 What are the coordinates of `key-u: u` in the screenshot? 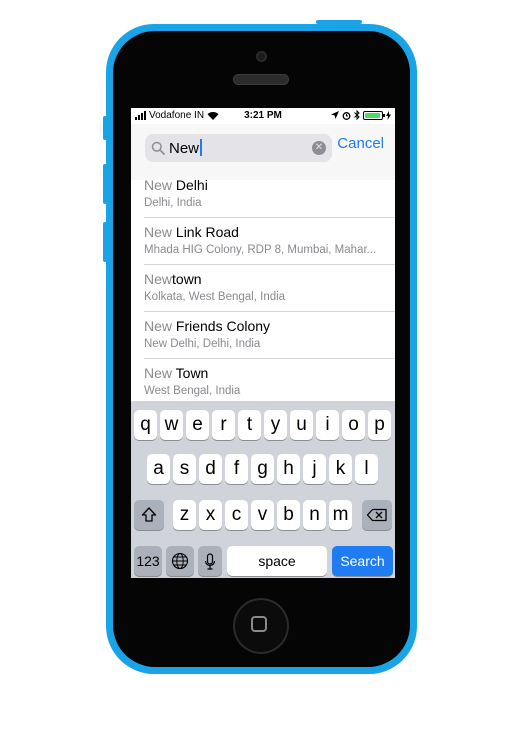 It's located at (301, 425).